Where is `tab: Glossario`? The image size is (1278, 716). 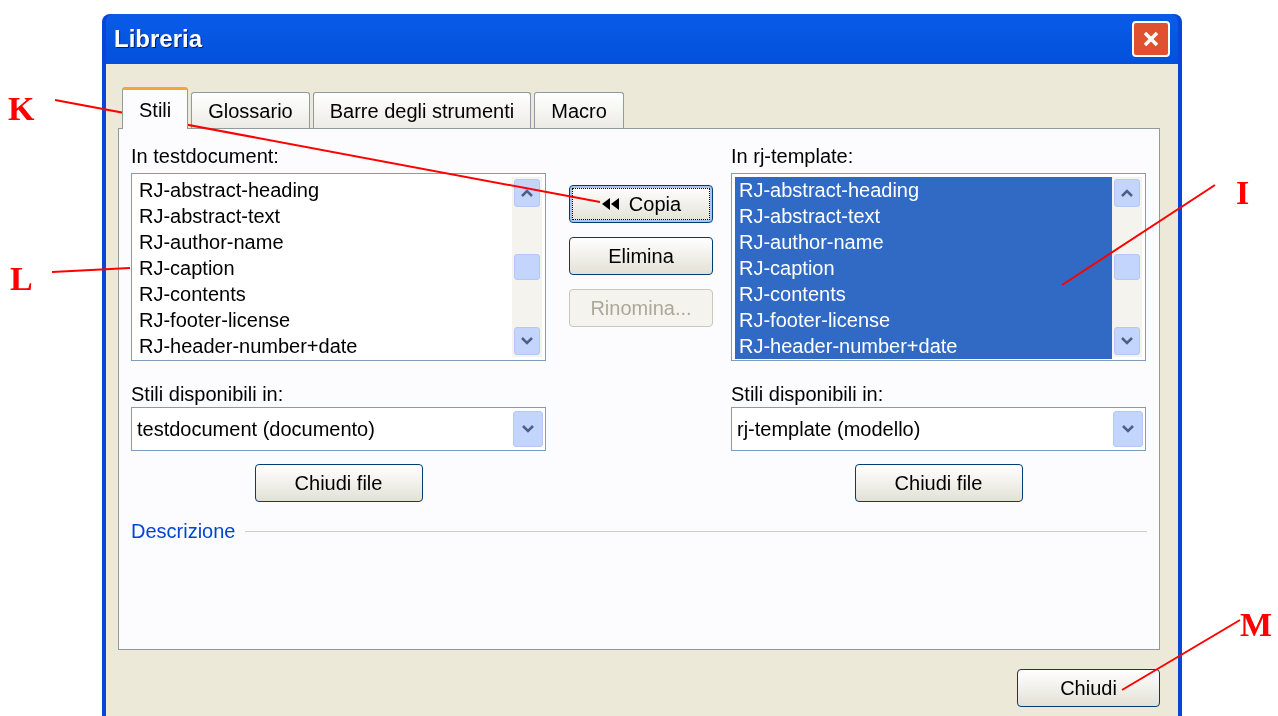
tab: Glossario is located at coordinates (250, 110).